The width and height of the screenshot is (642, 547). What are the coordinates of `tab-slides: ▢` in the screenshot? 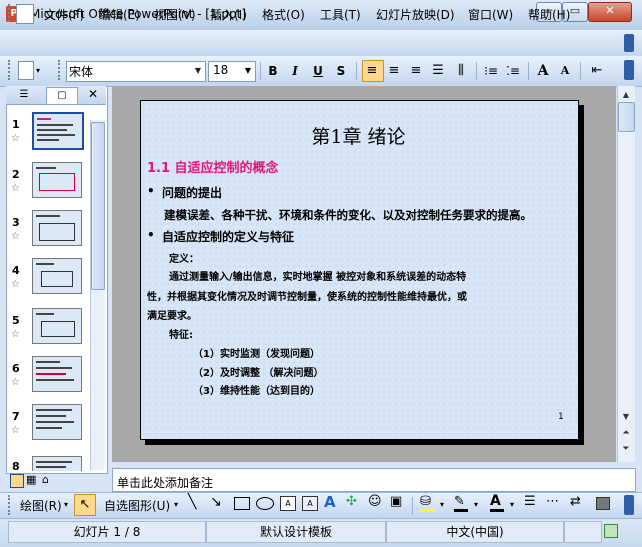 It's located at (62, 95).